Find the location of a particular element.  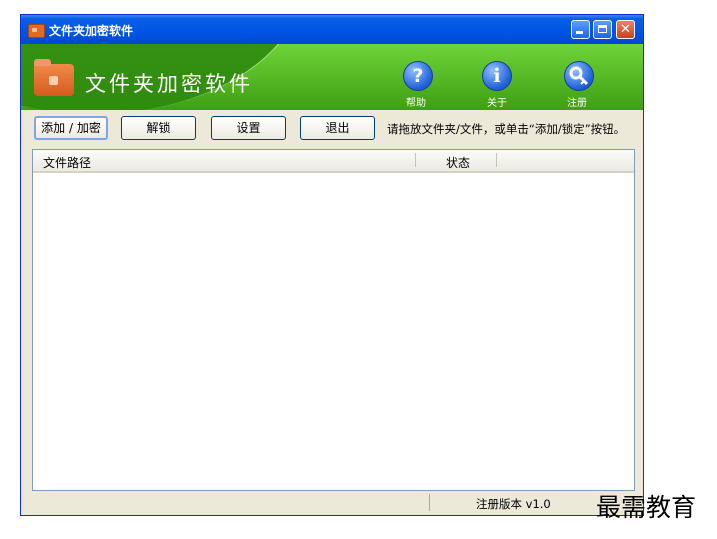

status-separator is located at coordinates (429, 502).